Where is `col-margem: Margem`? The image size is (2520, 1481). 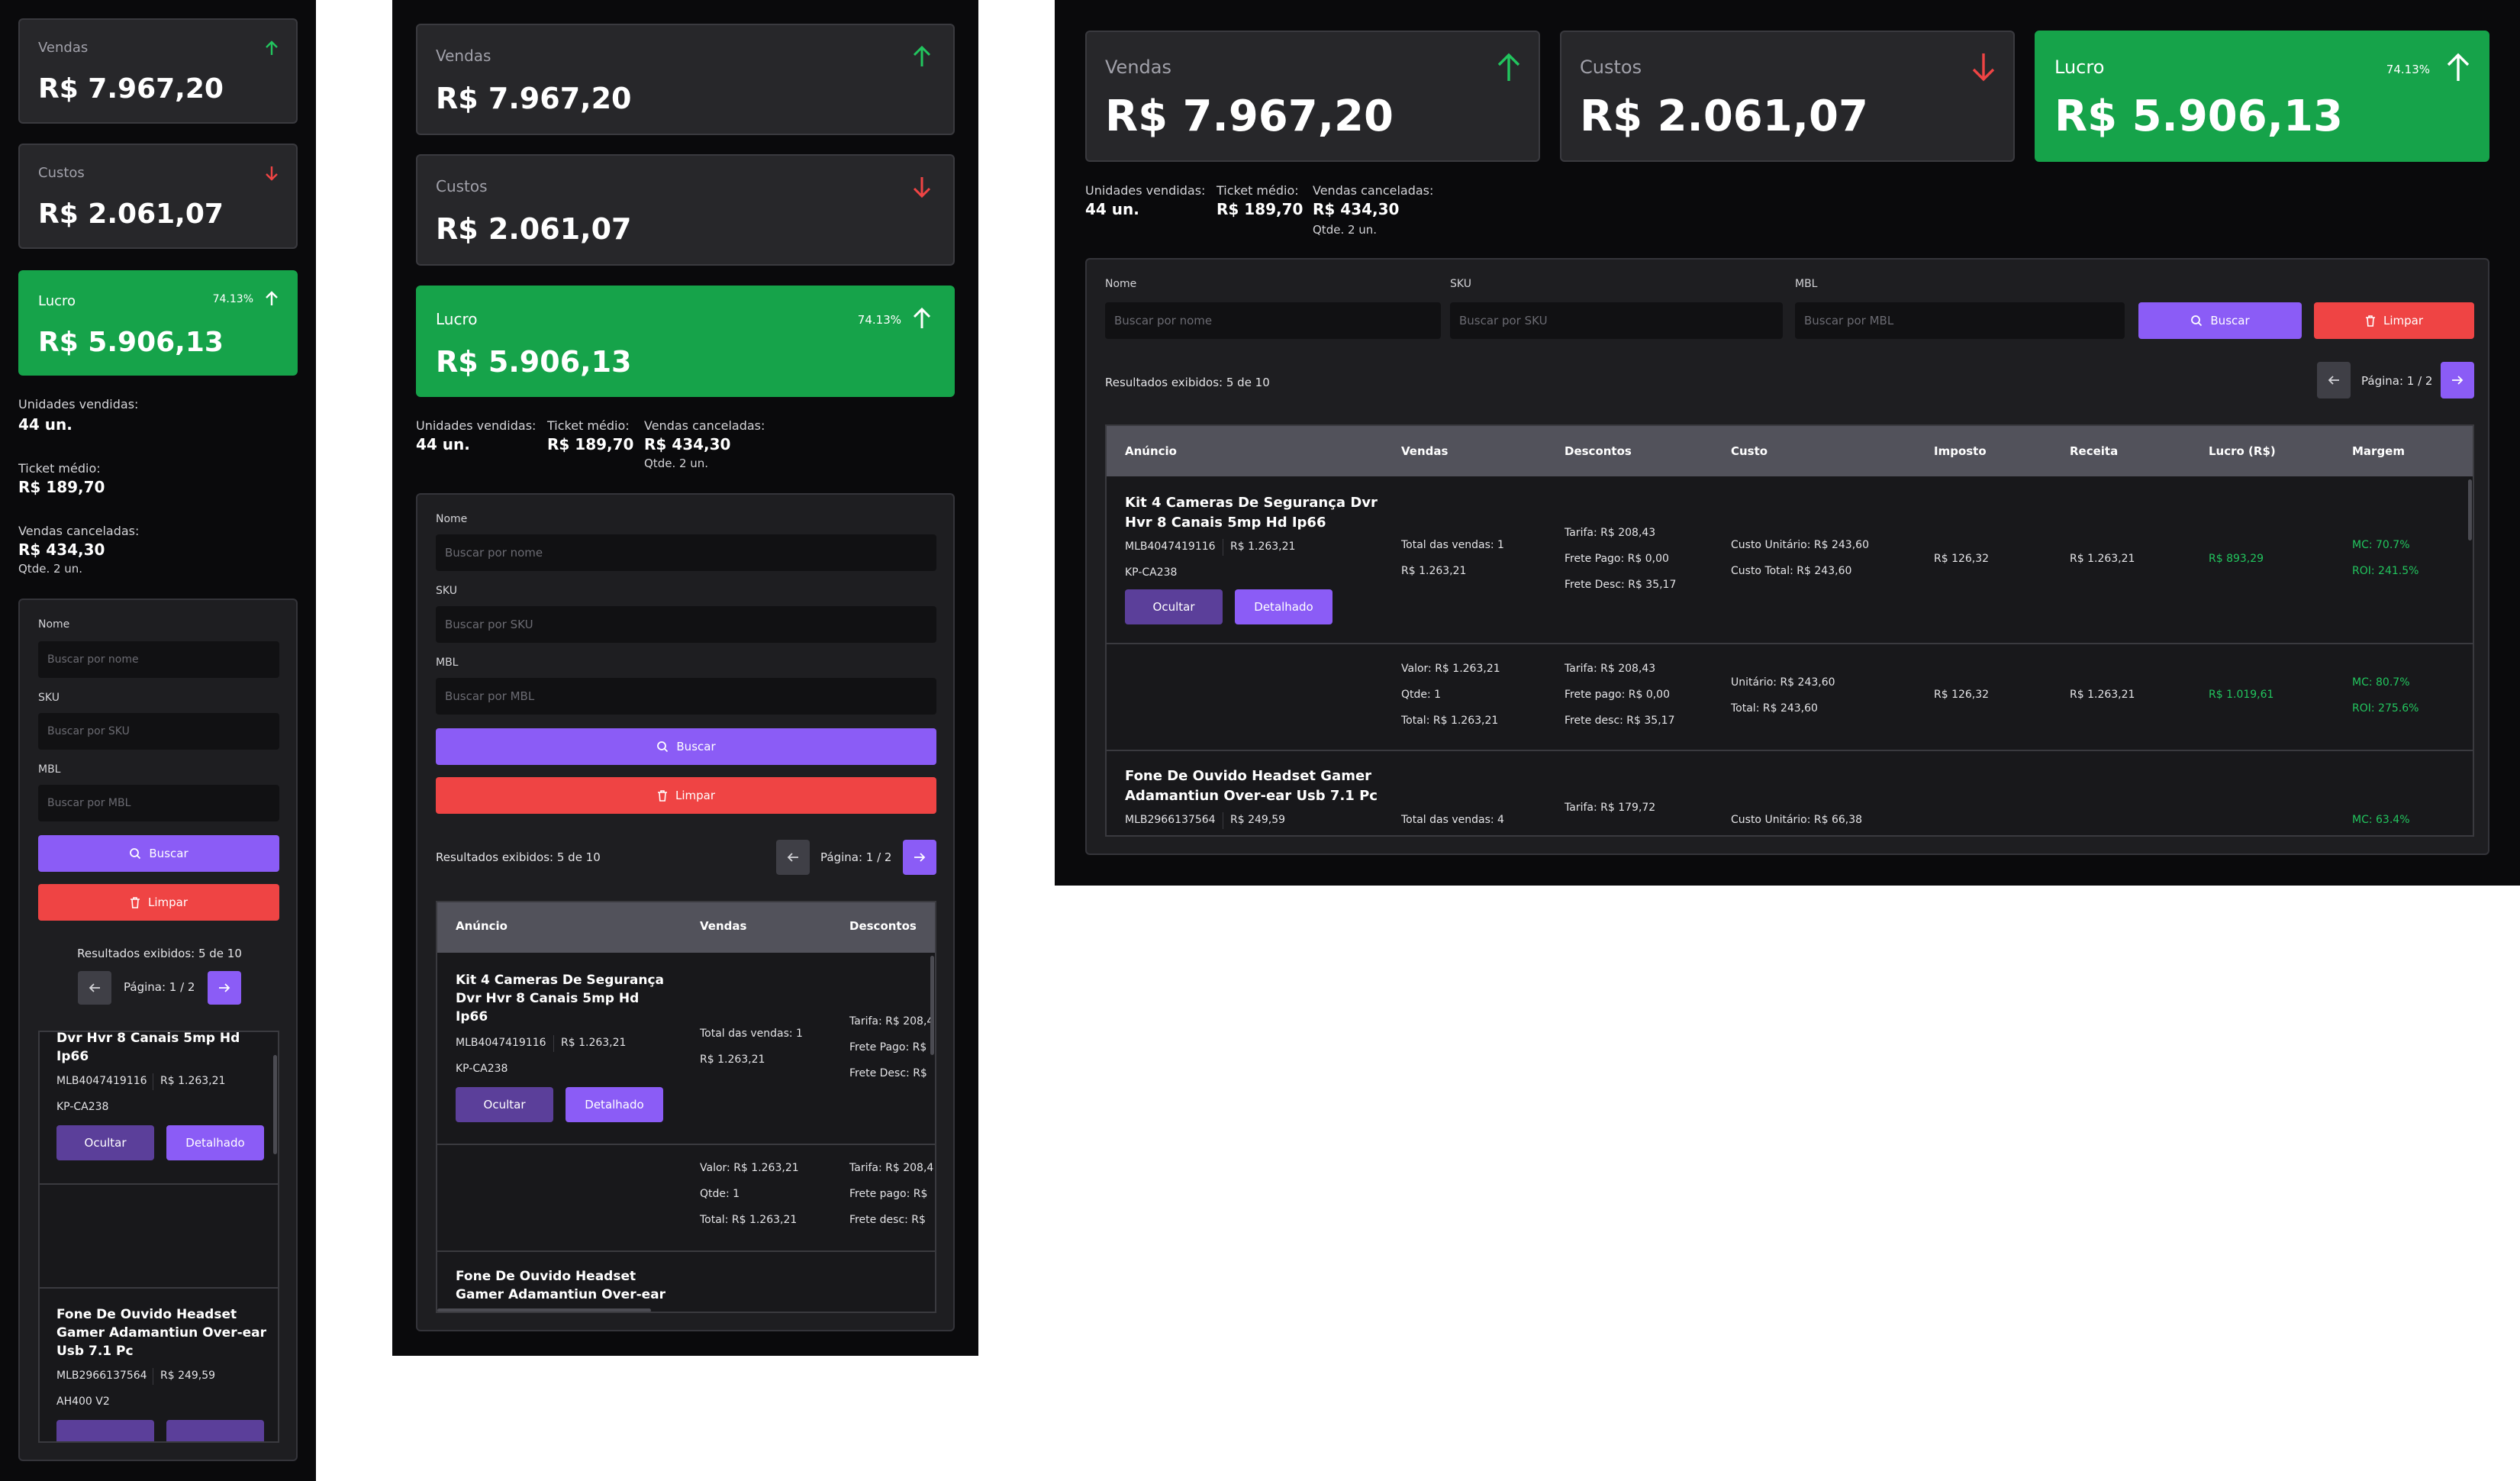 col-margem: Margem is located at coordinates (2378, 451).